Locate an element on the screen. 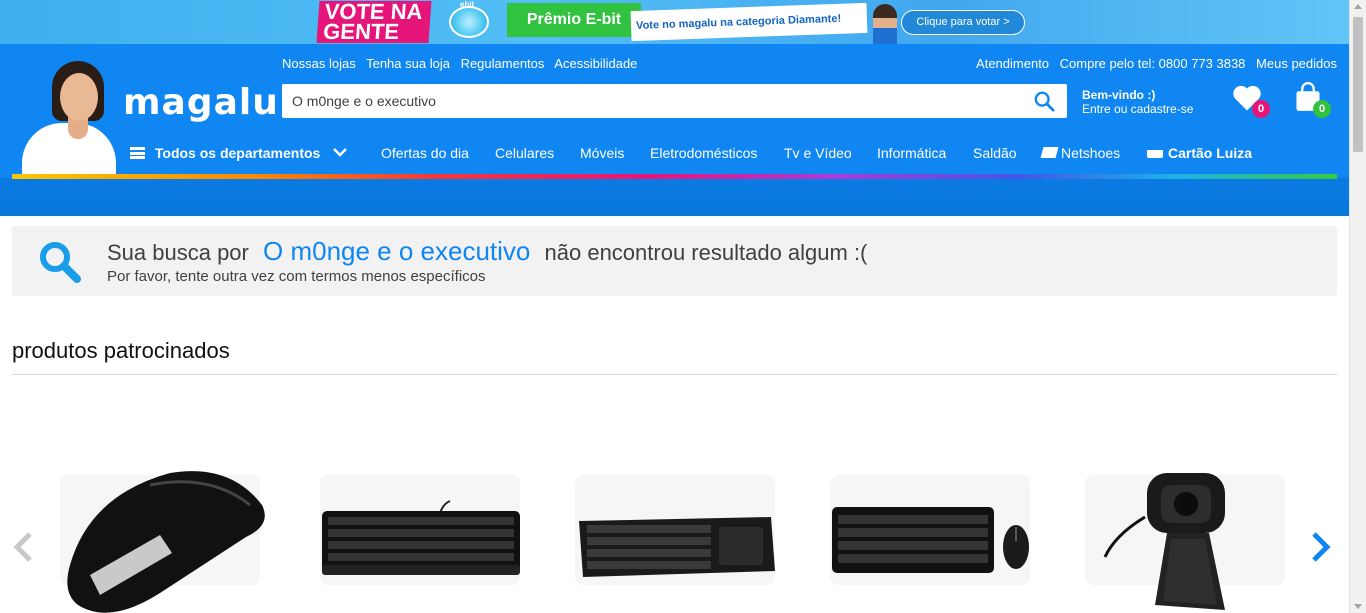 The width and height of the screenshot is (1366, 613). searched-term: O m0nge e o executivo is located at coordinates (397, 251).